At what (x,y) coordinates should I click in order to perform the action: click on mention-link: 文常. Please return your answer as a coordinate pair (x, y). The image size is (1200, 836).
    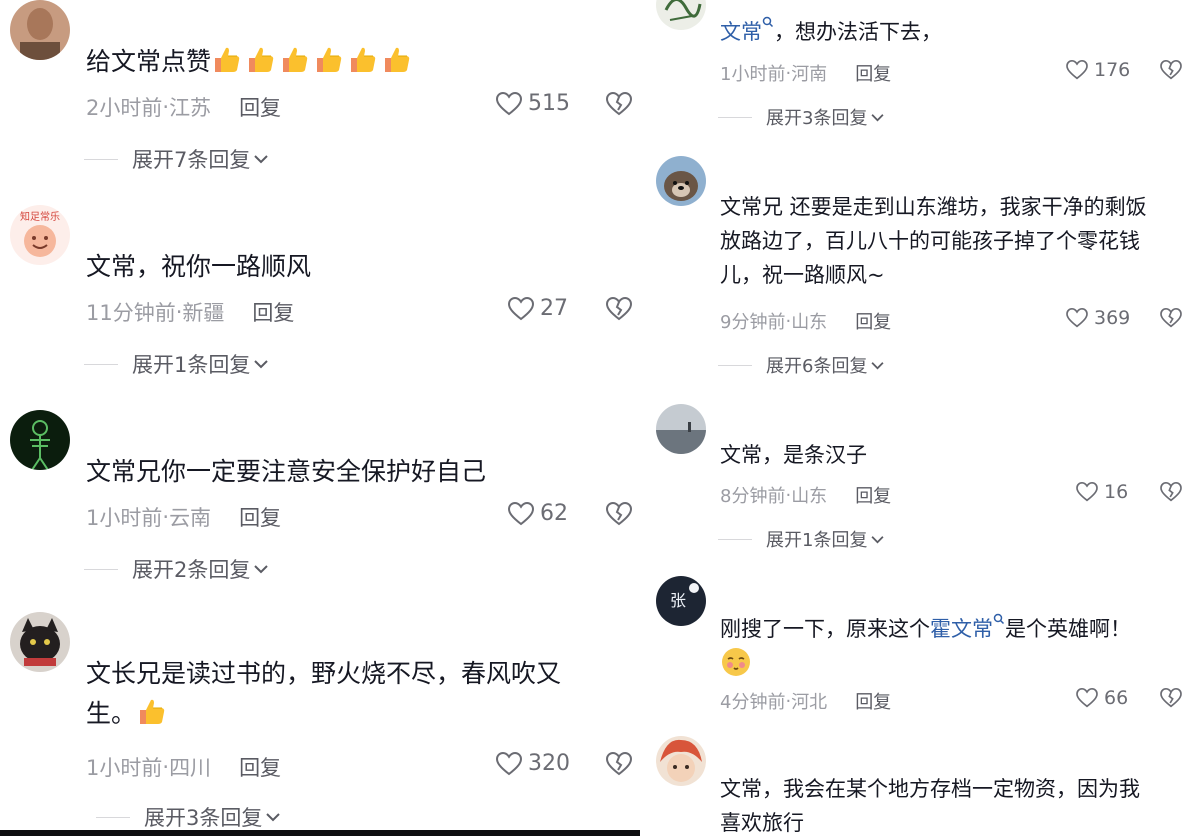
    Looking at the image, I should click on (741, 32).